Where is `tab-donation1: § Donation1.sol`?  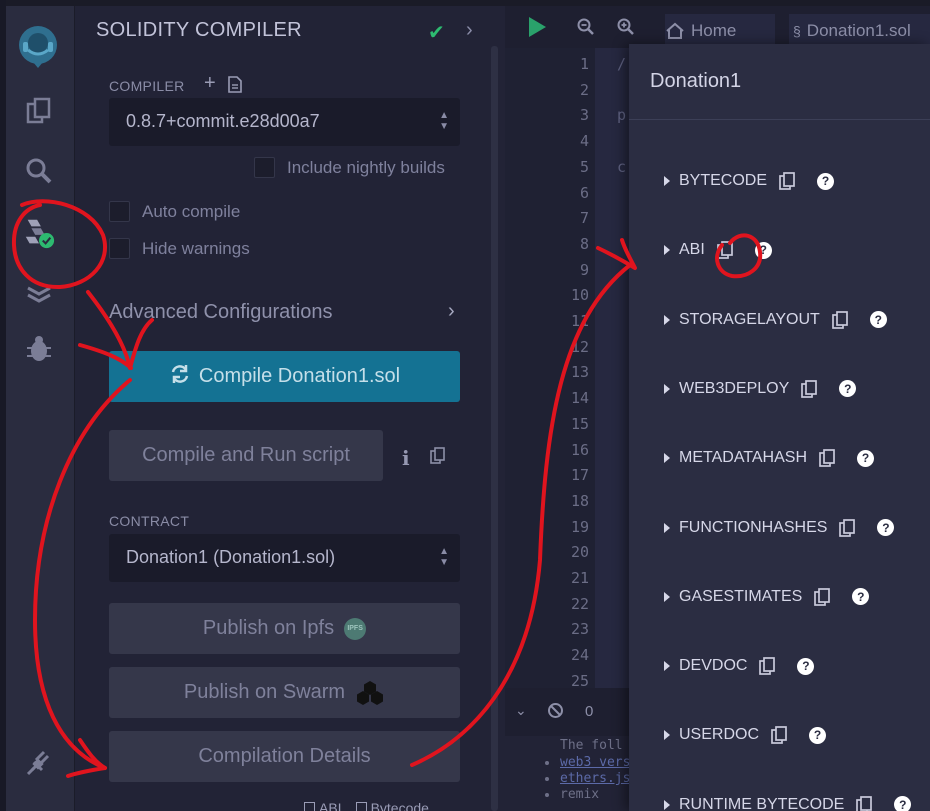
tab-donation1: § Donation1.sol is located at coordinates (859, 31).